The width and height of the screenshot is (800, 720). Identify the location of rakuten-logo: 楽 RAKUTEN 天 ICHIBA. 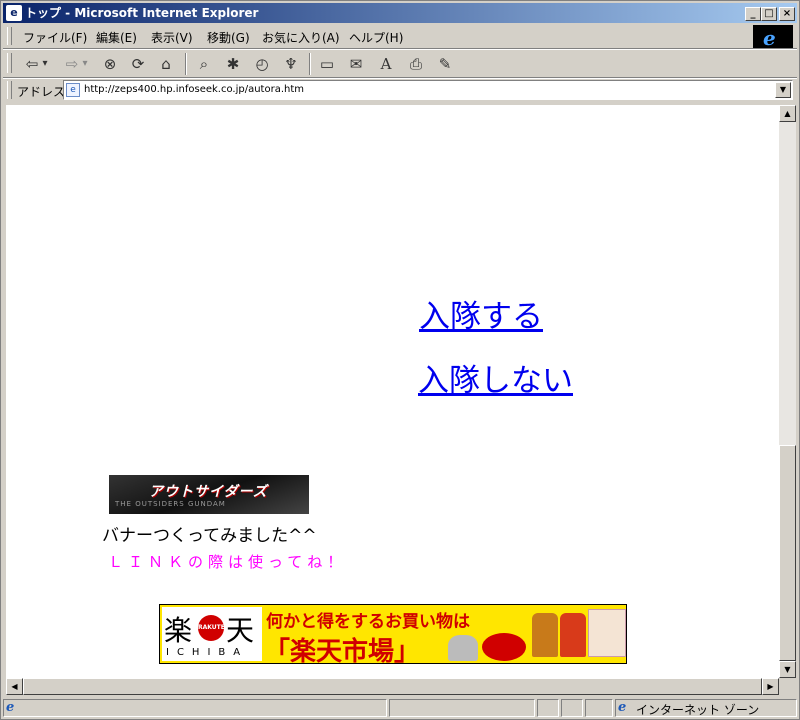
(212, 634).